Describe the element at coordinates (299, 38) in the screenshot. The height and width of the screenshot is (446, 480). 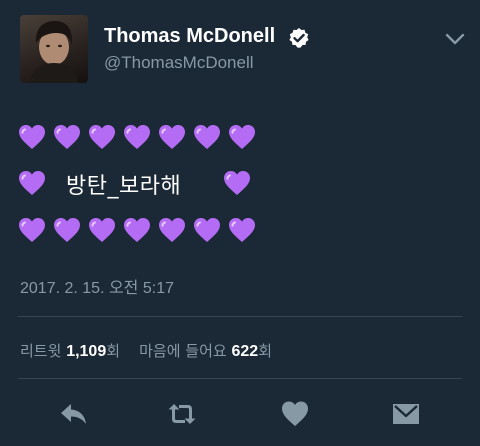
I see `verified-badge-icon` at that location.